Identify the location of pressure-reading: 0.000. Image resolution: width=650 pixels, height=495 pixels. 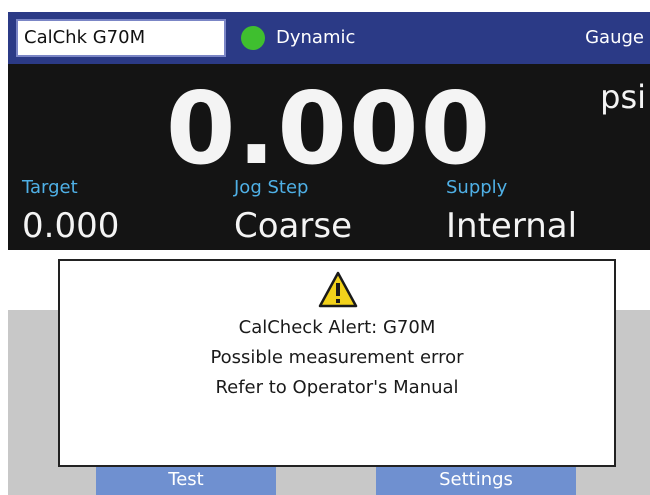
(329, 128).